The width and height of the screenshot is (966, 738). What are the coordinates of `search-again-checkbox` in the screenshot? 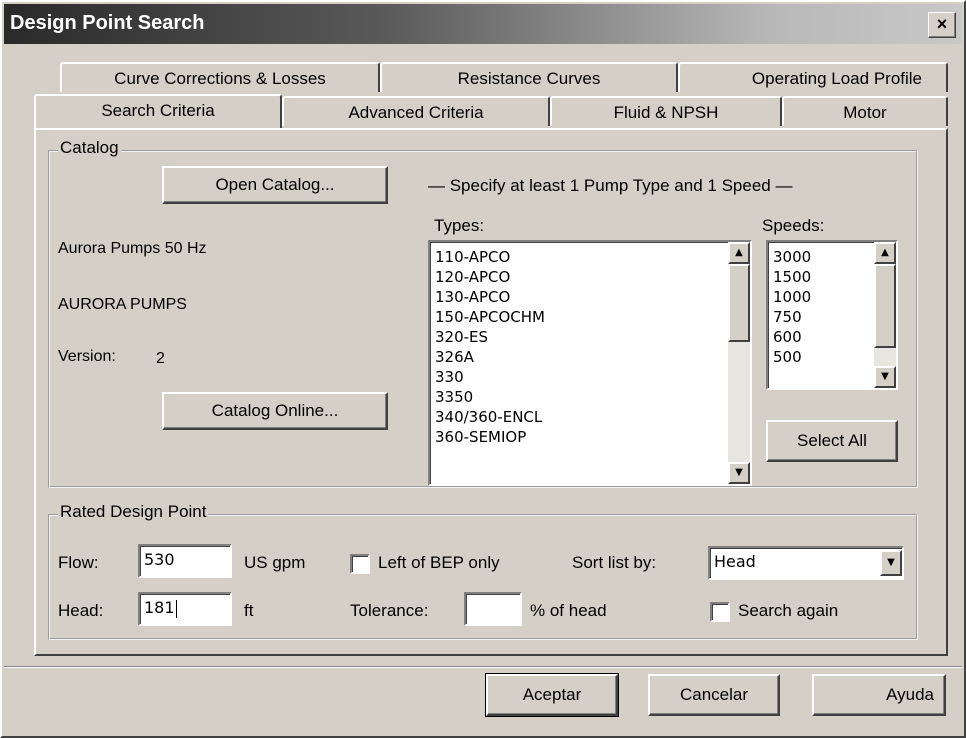 It's located at (720, 612).